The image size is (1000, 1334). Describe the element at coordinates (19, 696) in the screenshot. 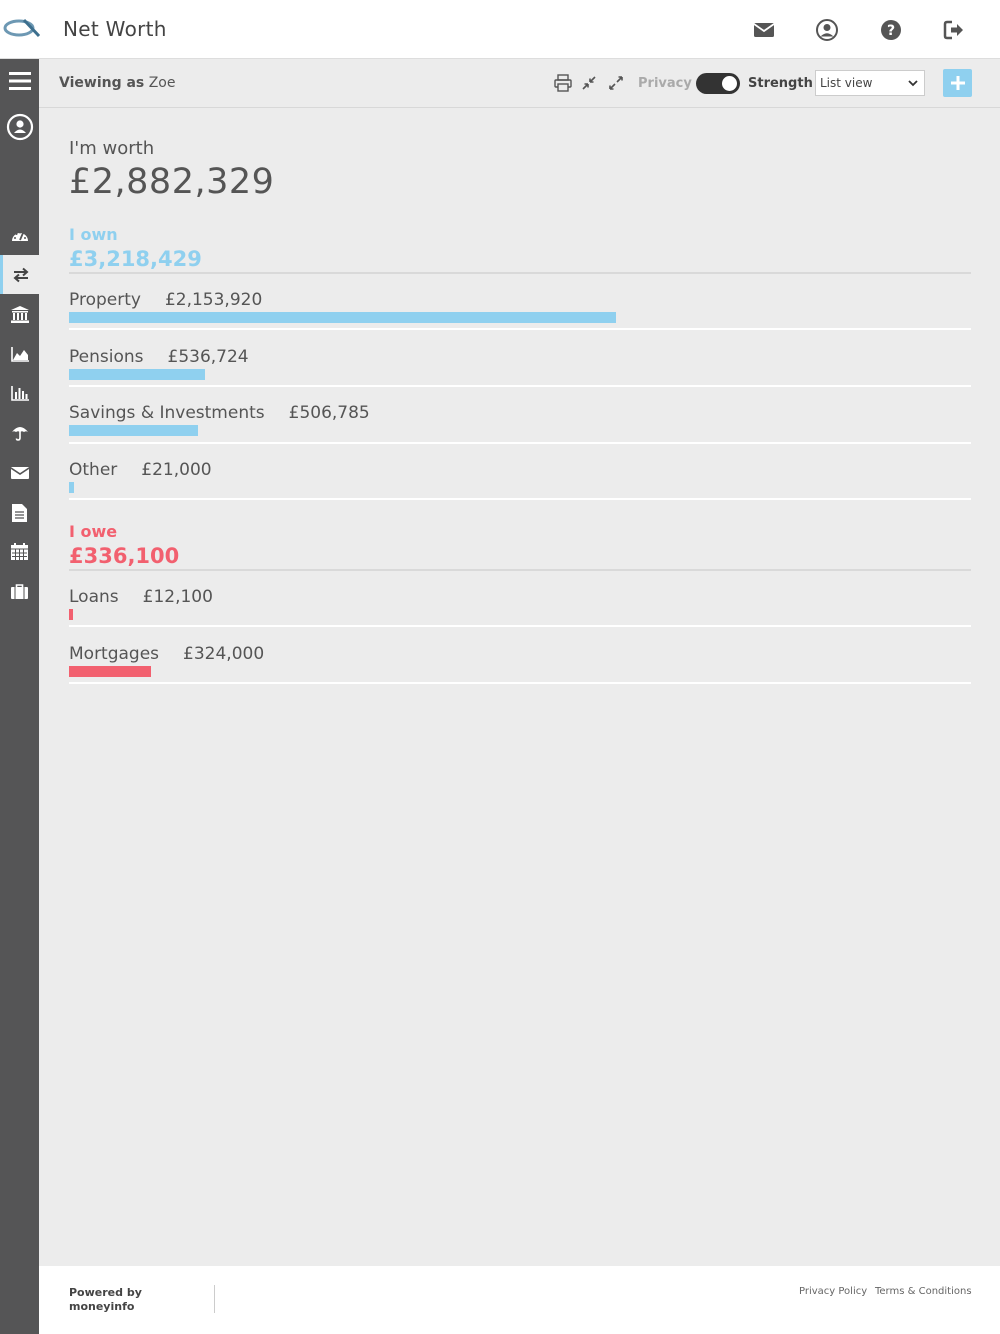

I see `sidebar` at that location.